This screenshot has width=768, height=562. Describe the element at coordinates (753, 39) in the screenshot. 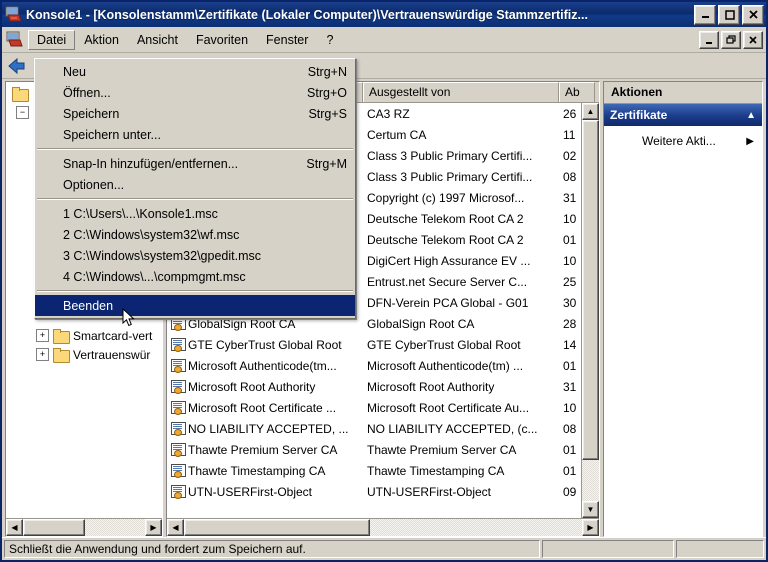

I see `mdi-close-button` at that location.